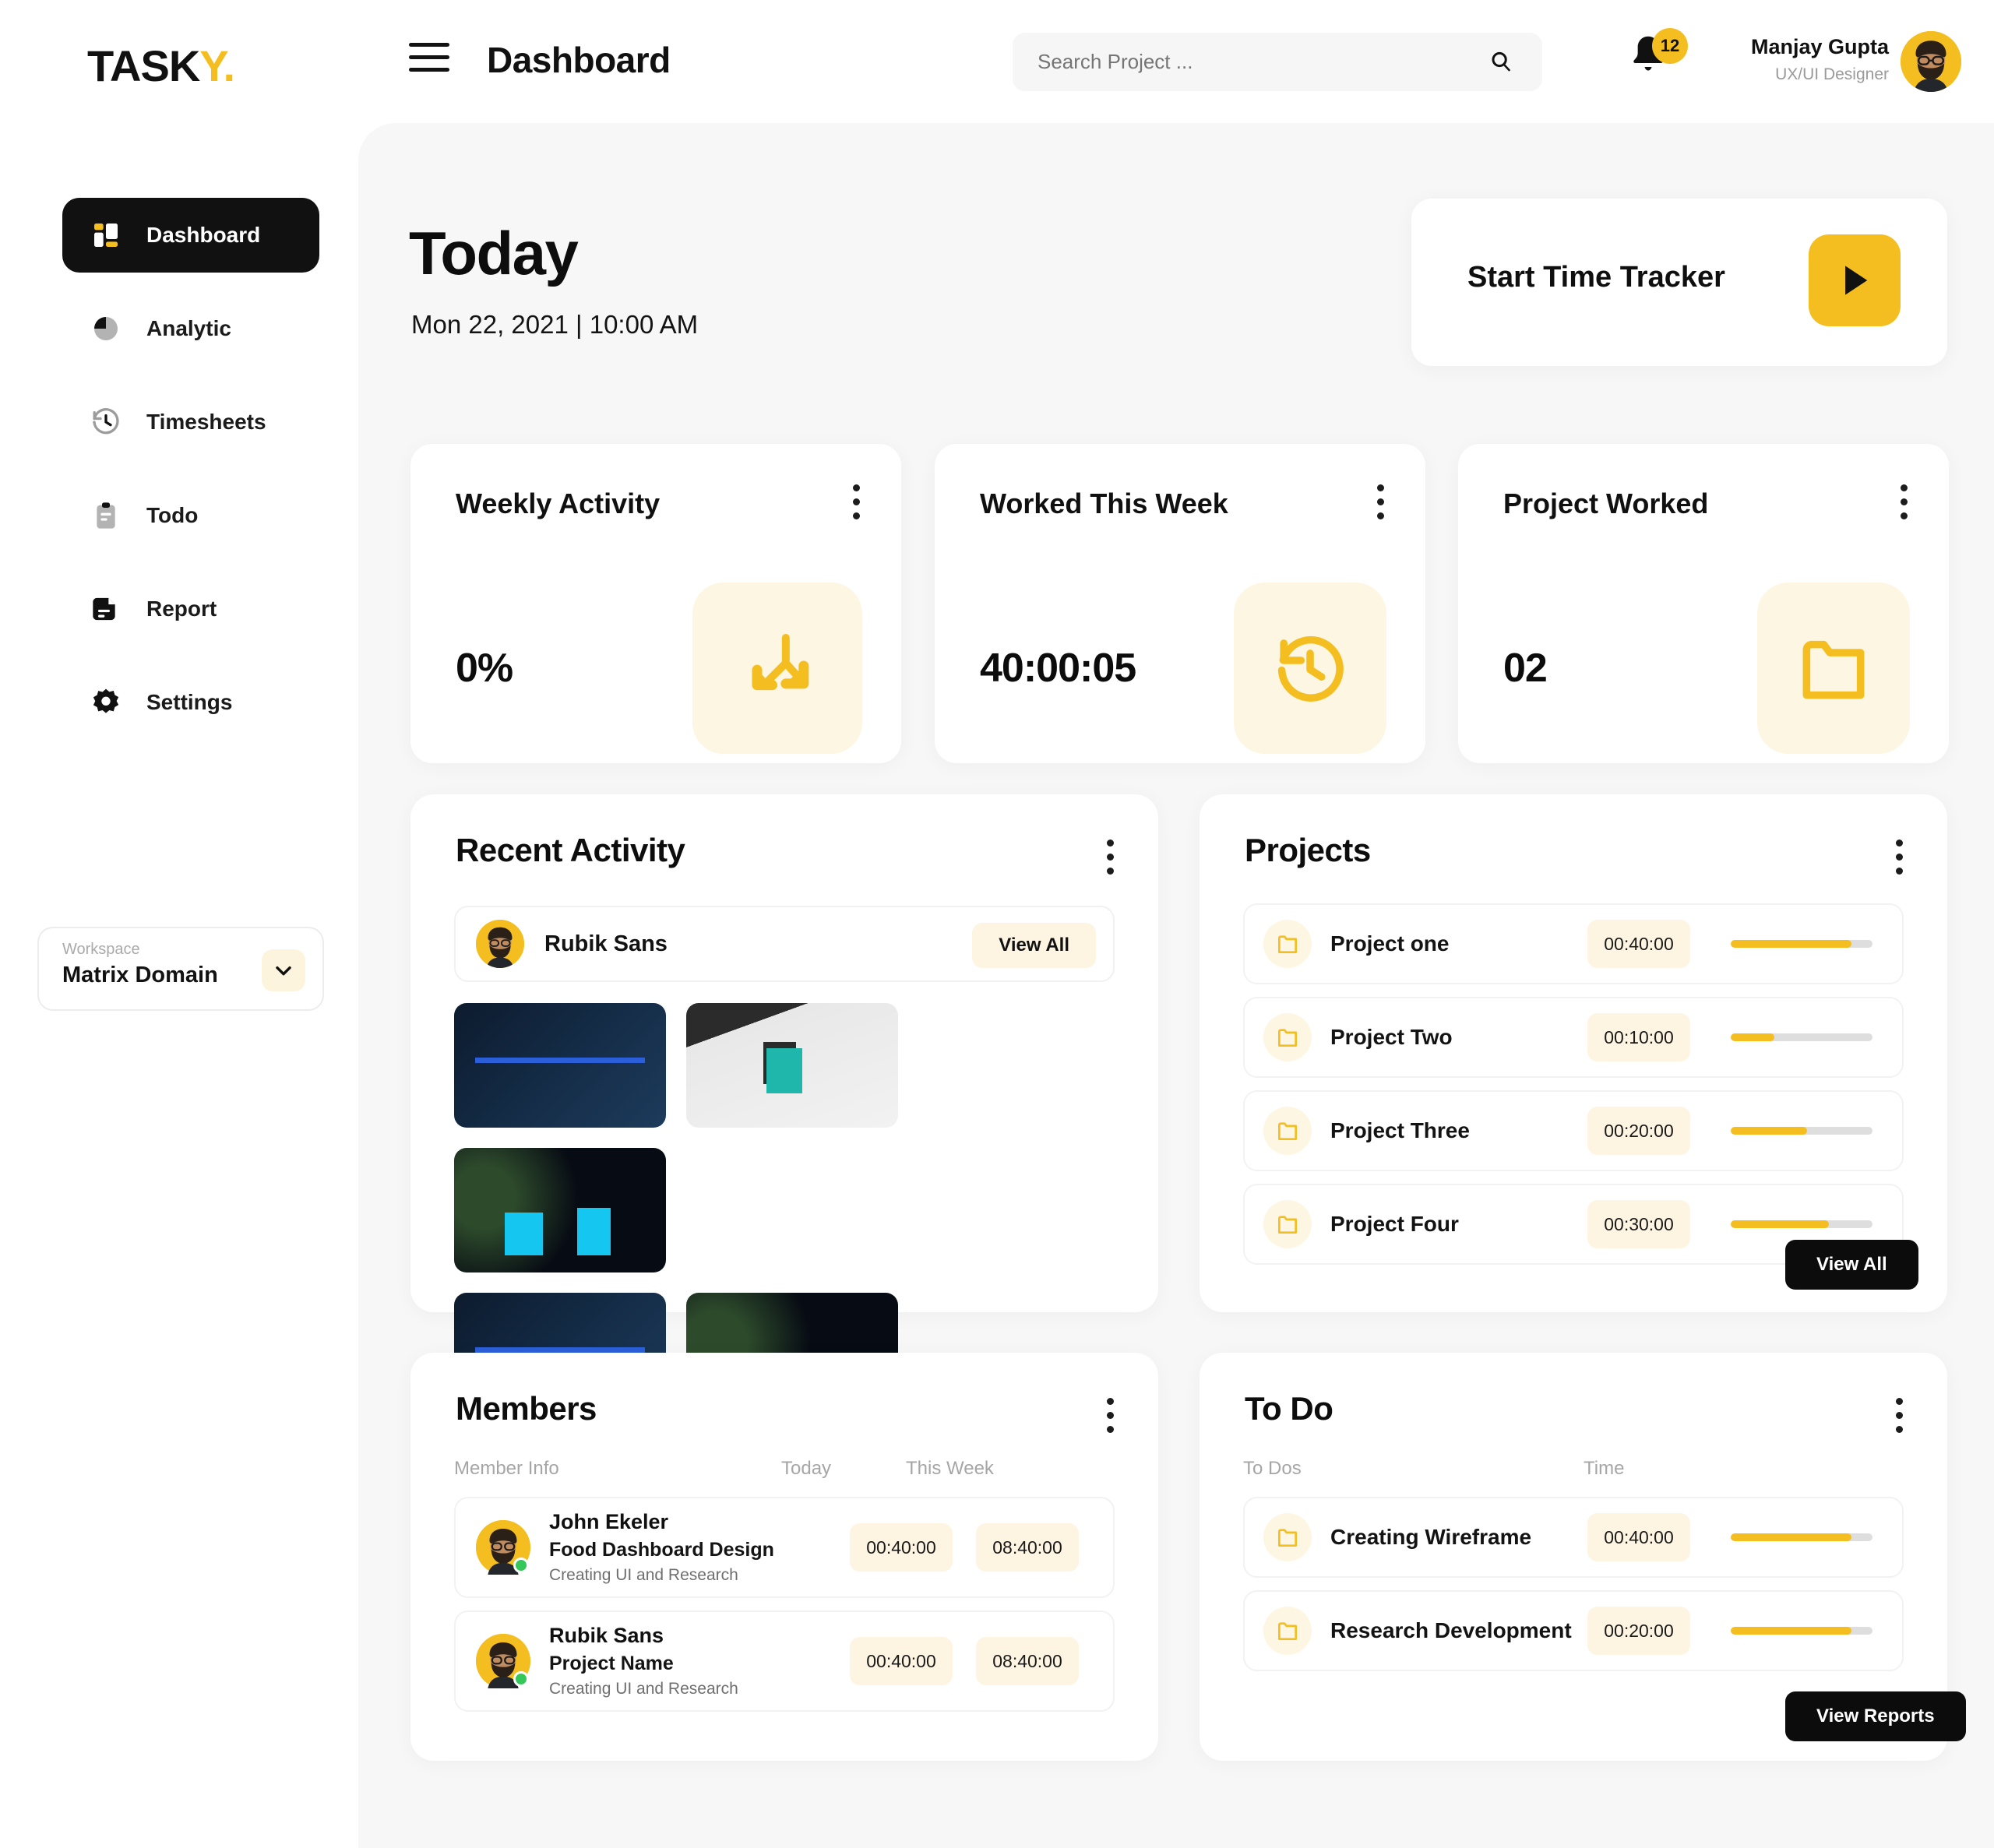 This screenshot has width=1994, height=1848. What do you see at coordinates (902, 1661) in the screenshot?
I see `member-today-time: 00:40:00` at bounding box center [902, 1661].